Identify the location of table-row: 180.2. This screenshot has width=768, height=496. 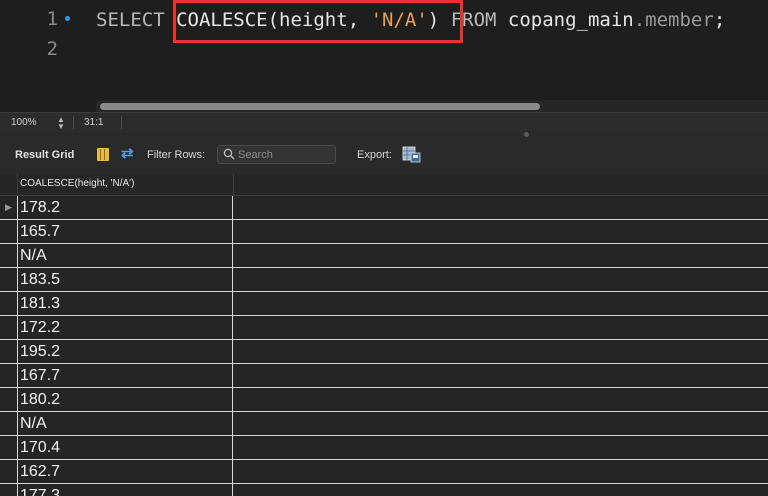
(384, 400).